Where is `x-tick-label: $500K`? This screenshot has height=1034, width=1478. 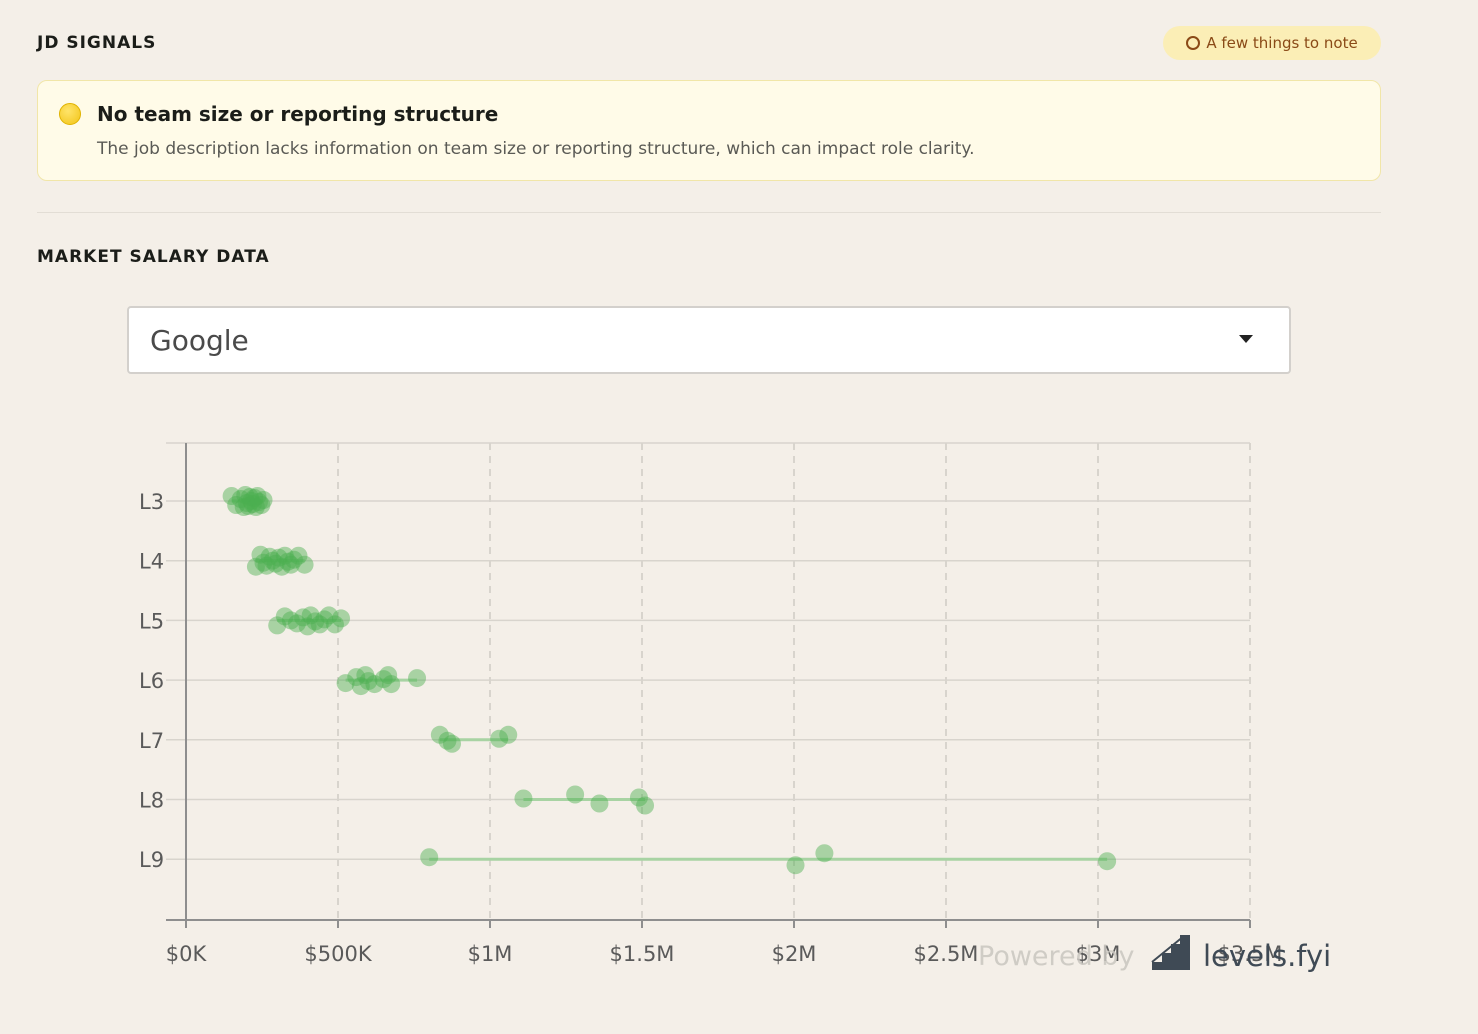 x-tick-label: $500K is located at coordinates (338, 954).